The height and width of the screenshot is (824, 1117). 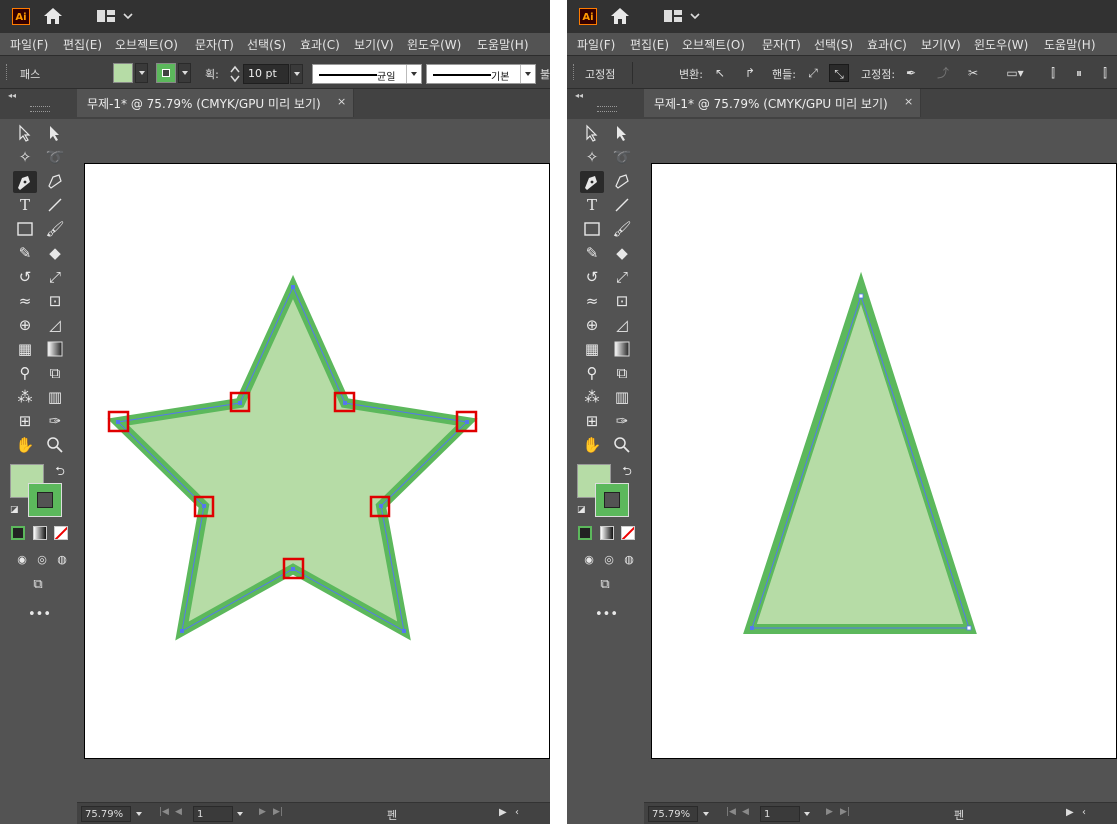 I want to click on slice-icon: ✑, so click(x=55, y=421).